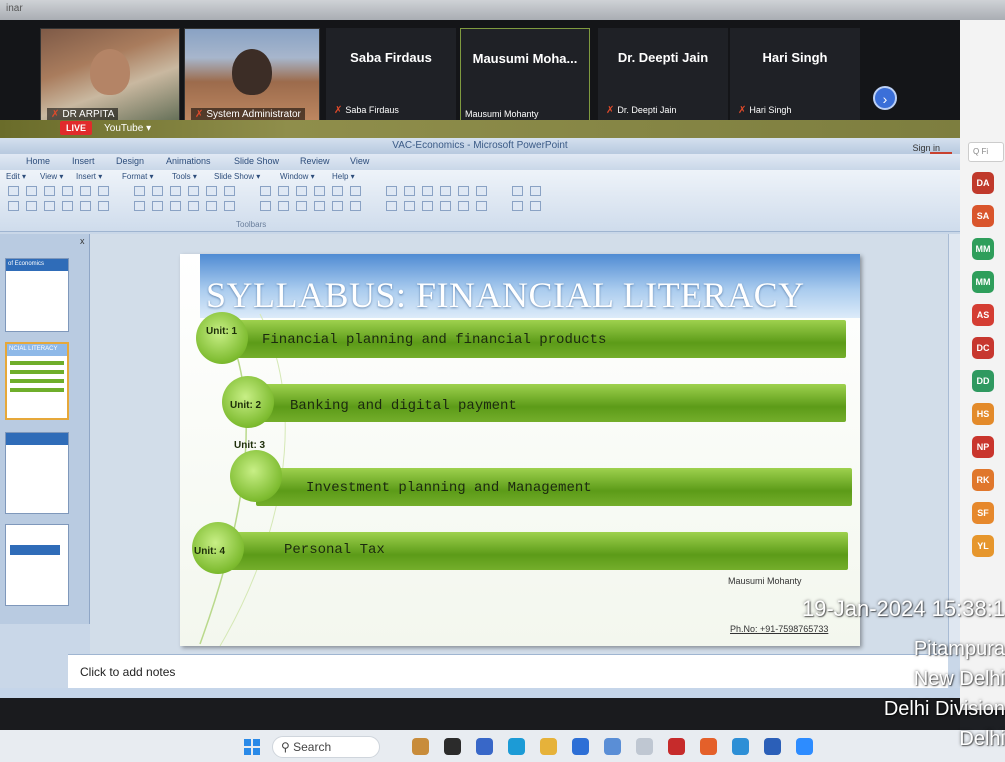  I want to click on word-icon, so click(772, 746).